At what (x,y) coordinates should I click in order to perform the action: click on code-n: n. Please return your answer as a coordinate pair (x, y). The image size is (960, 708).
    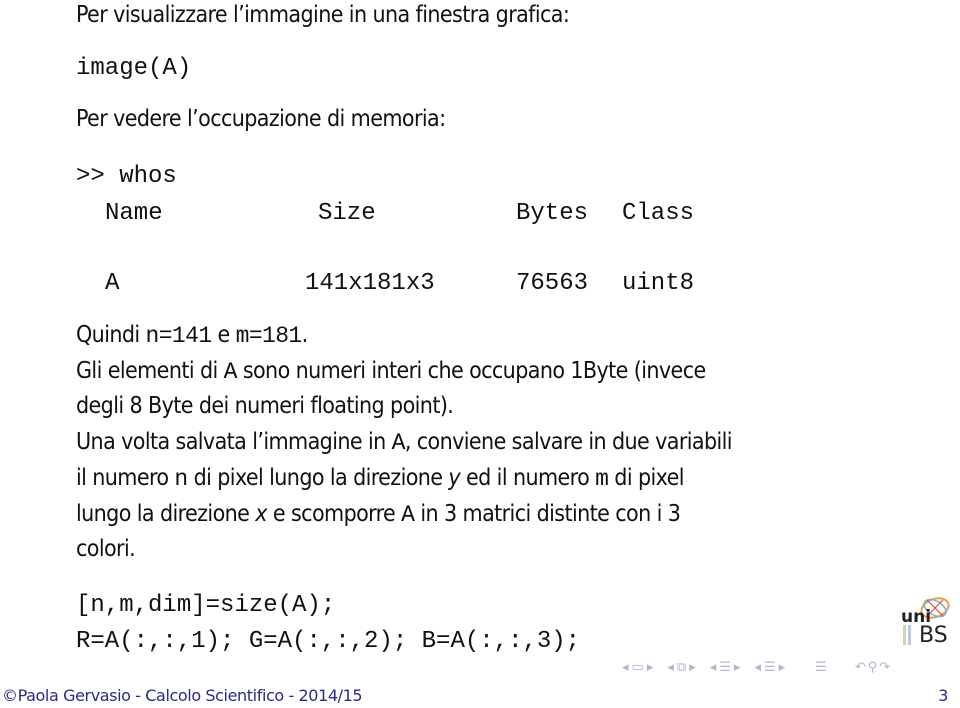
    Looking at the image, I should click on (181, 479).